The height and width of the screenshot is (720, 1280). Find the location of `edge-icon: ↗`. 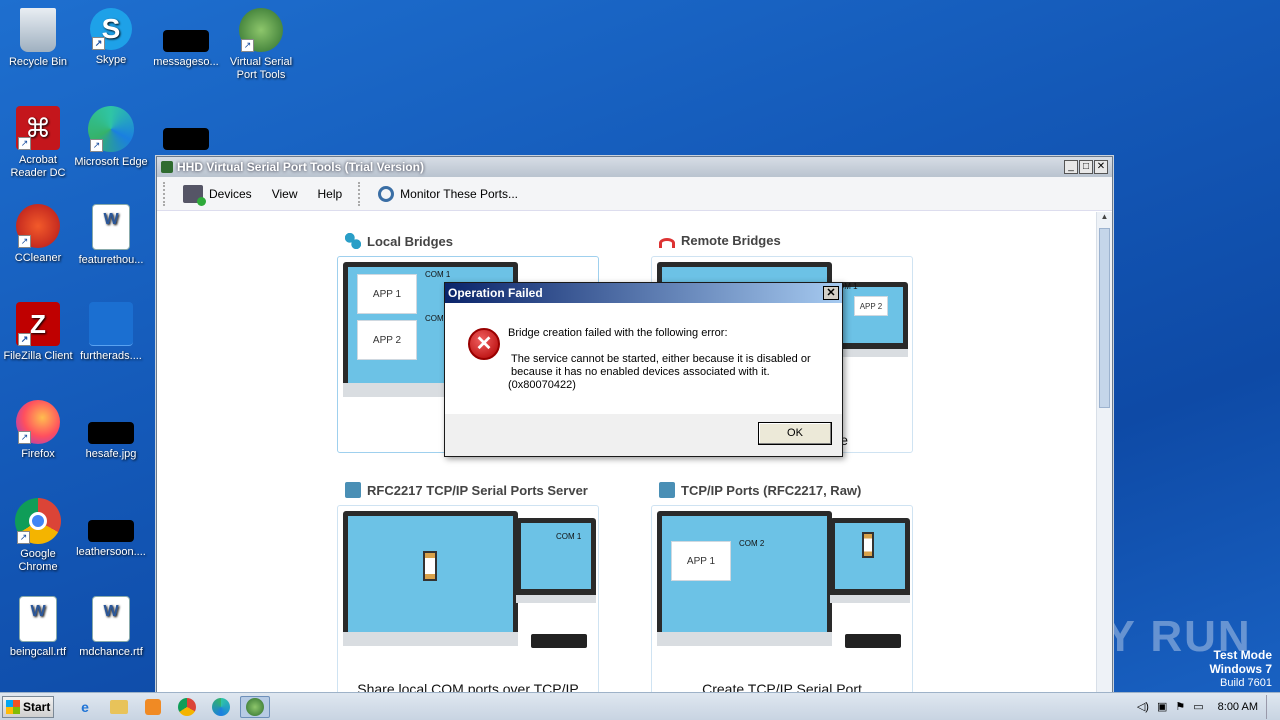

edge-icon: ↗ is located at coordinates (111, 129).